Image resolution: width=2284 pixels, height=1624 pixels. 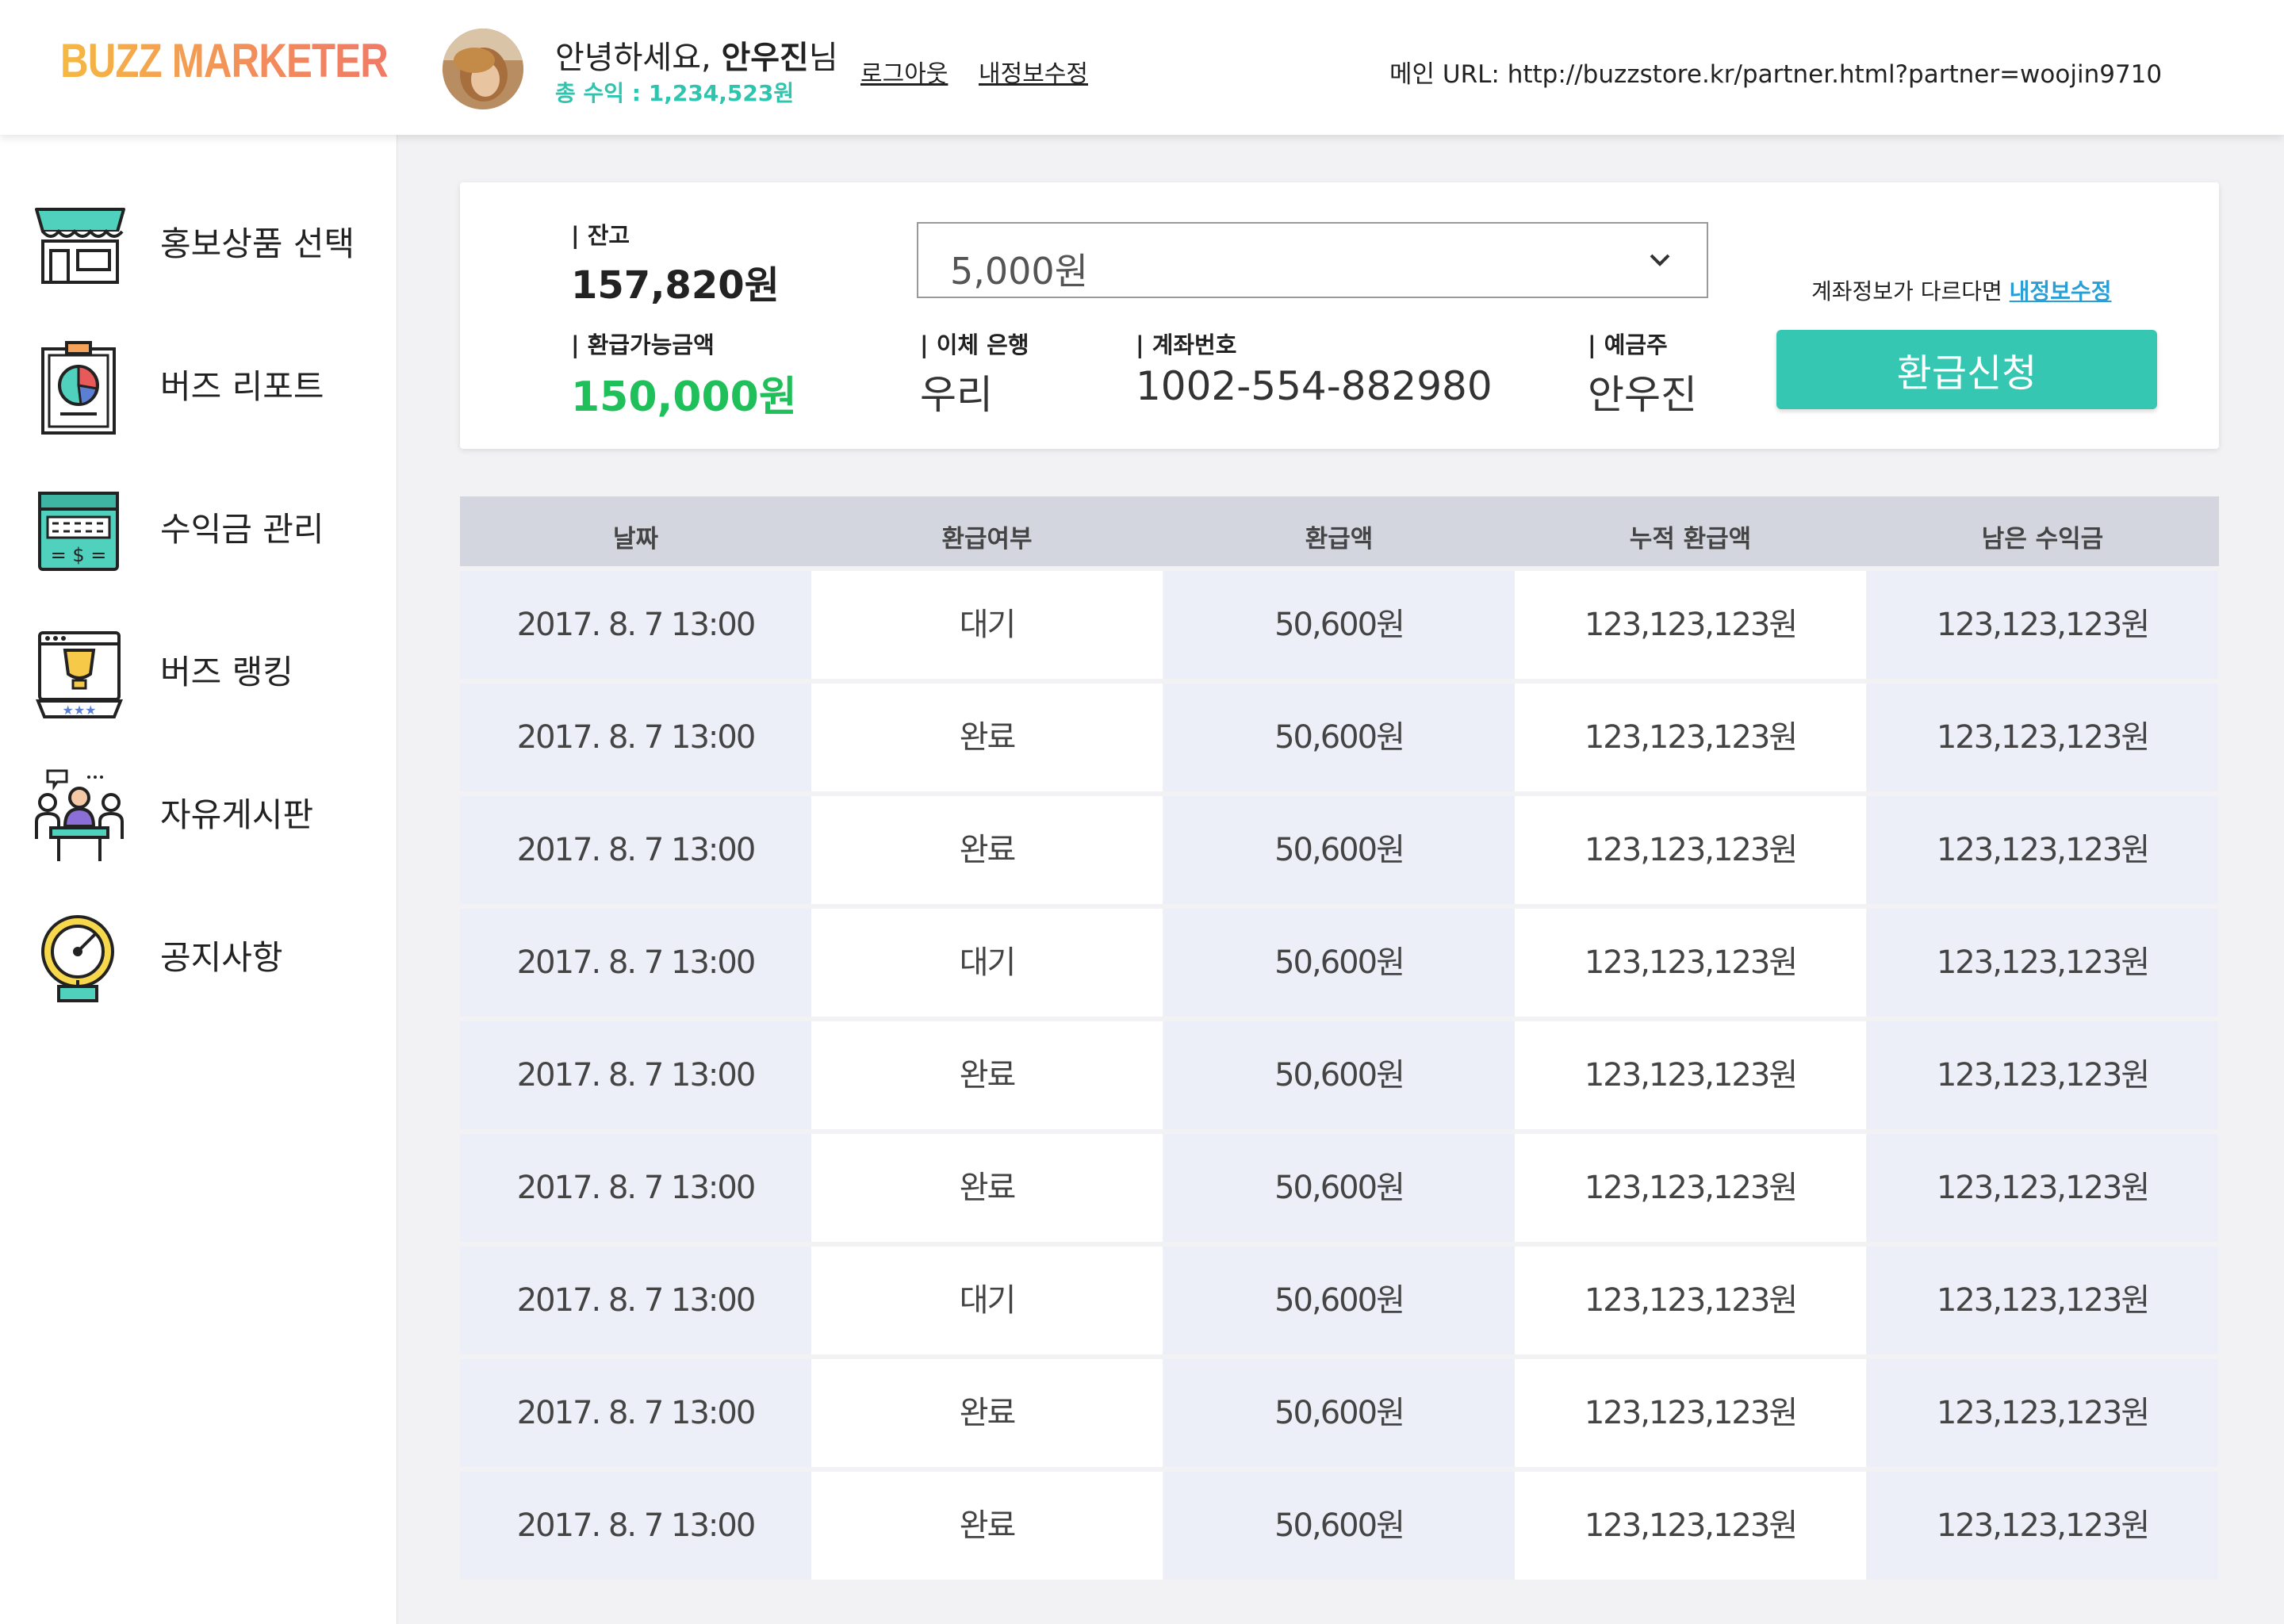 What do you see at coordinates (635, 539) in the screenshot?
I see `column-header-date: 날짜` at bounding box center [635, 539].